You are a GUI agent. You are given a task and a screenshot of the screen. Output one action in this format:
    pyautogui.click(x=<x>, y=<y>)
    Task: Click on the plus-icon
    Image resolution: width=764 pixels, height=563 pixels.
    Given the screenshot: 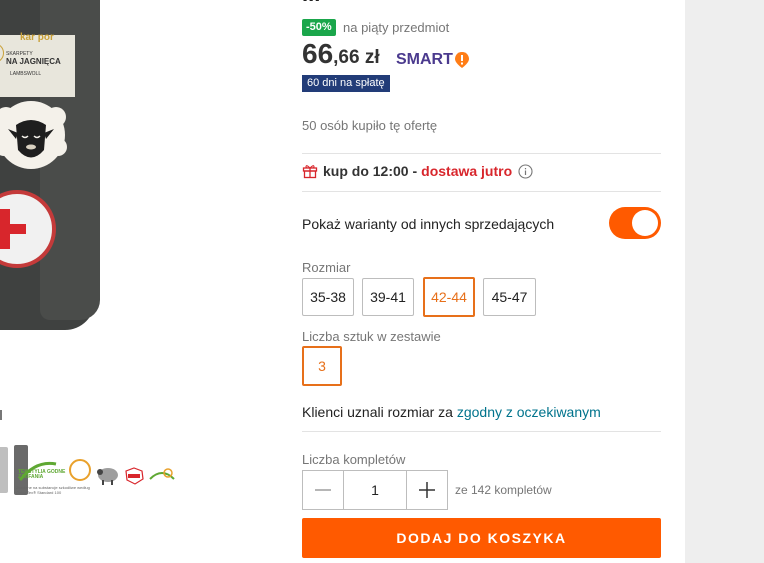 What is the action you would take?
    pyautogui.click(x=427, y=490)
    